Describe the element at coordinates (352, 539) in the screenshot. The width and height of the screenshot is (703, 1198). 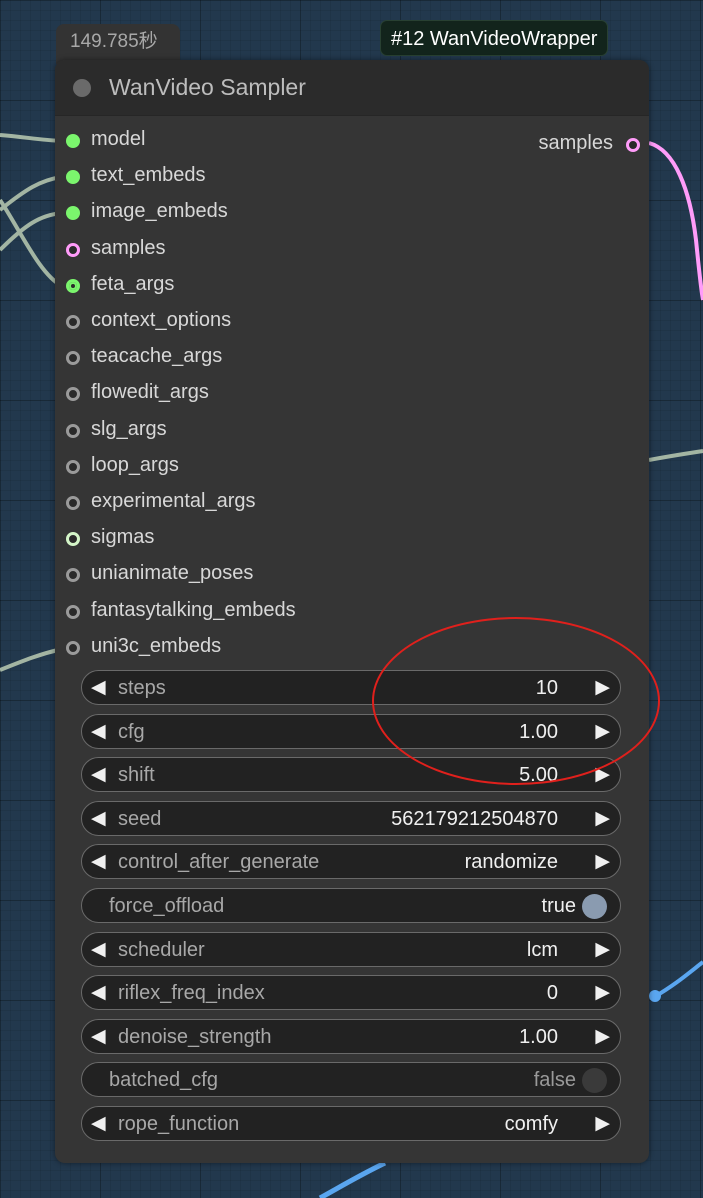
I see `input-slot-sigmas: sigmas` at that location.